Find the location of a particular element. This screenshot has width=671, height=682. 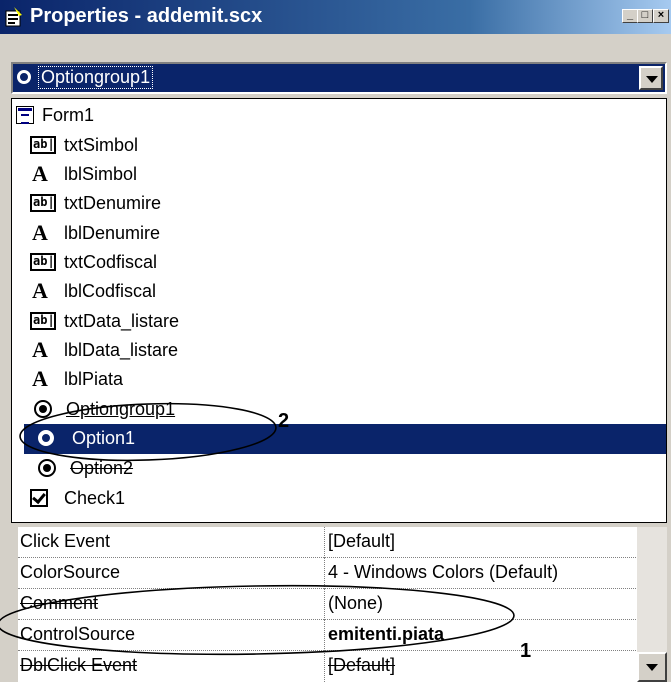

list-item: ab| txtDenumire is located at coordinates (339, 203).